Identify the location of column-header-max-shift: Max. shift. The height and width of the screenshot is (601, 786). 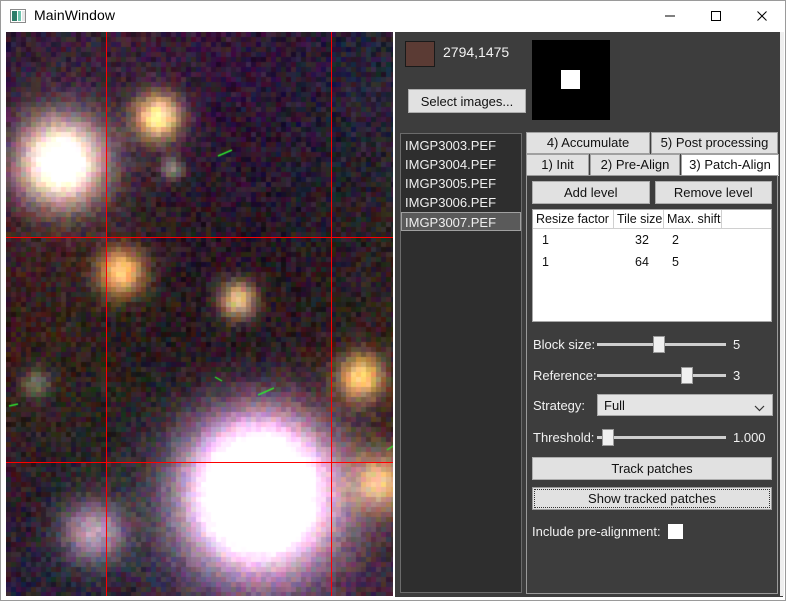
(693, 219).